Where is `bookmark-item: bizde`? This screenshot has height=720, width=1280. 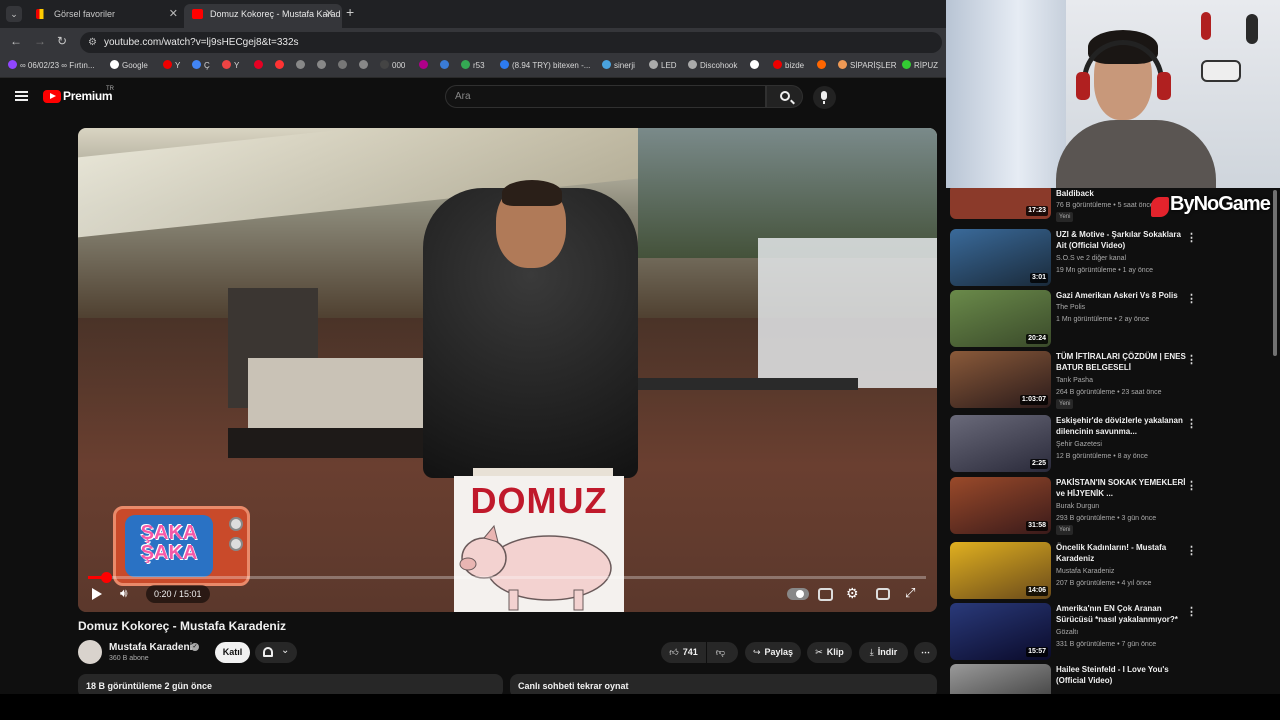 bookmark-item: bizde is located at coordinates (788, 66).